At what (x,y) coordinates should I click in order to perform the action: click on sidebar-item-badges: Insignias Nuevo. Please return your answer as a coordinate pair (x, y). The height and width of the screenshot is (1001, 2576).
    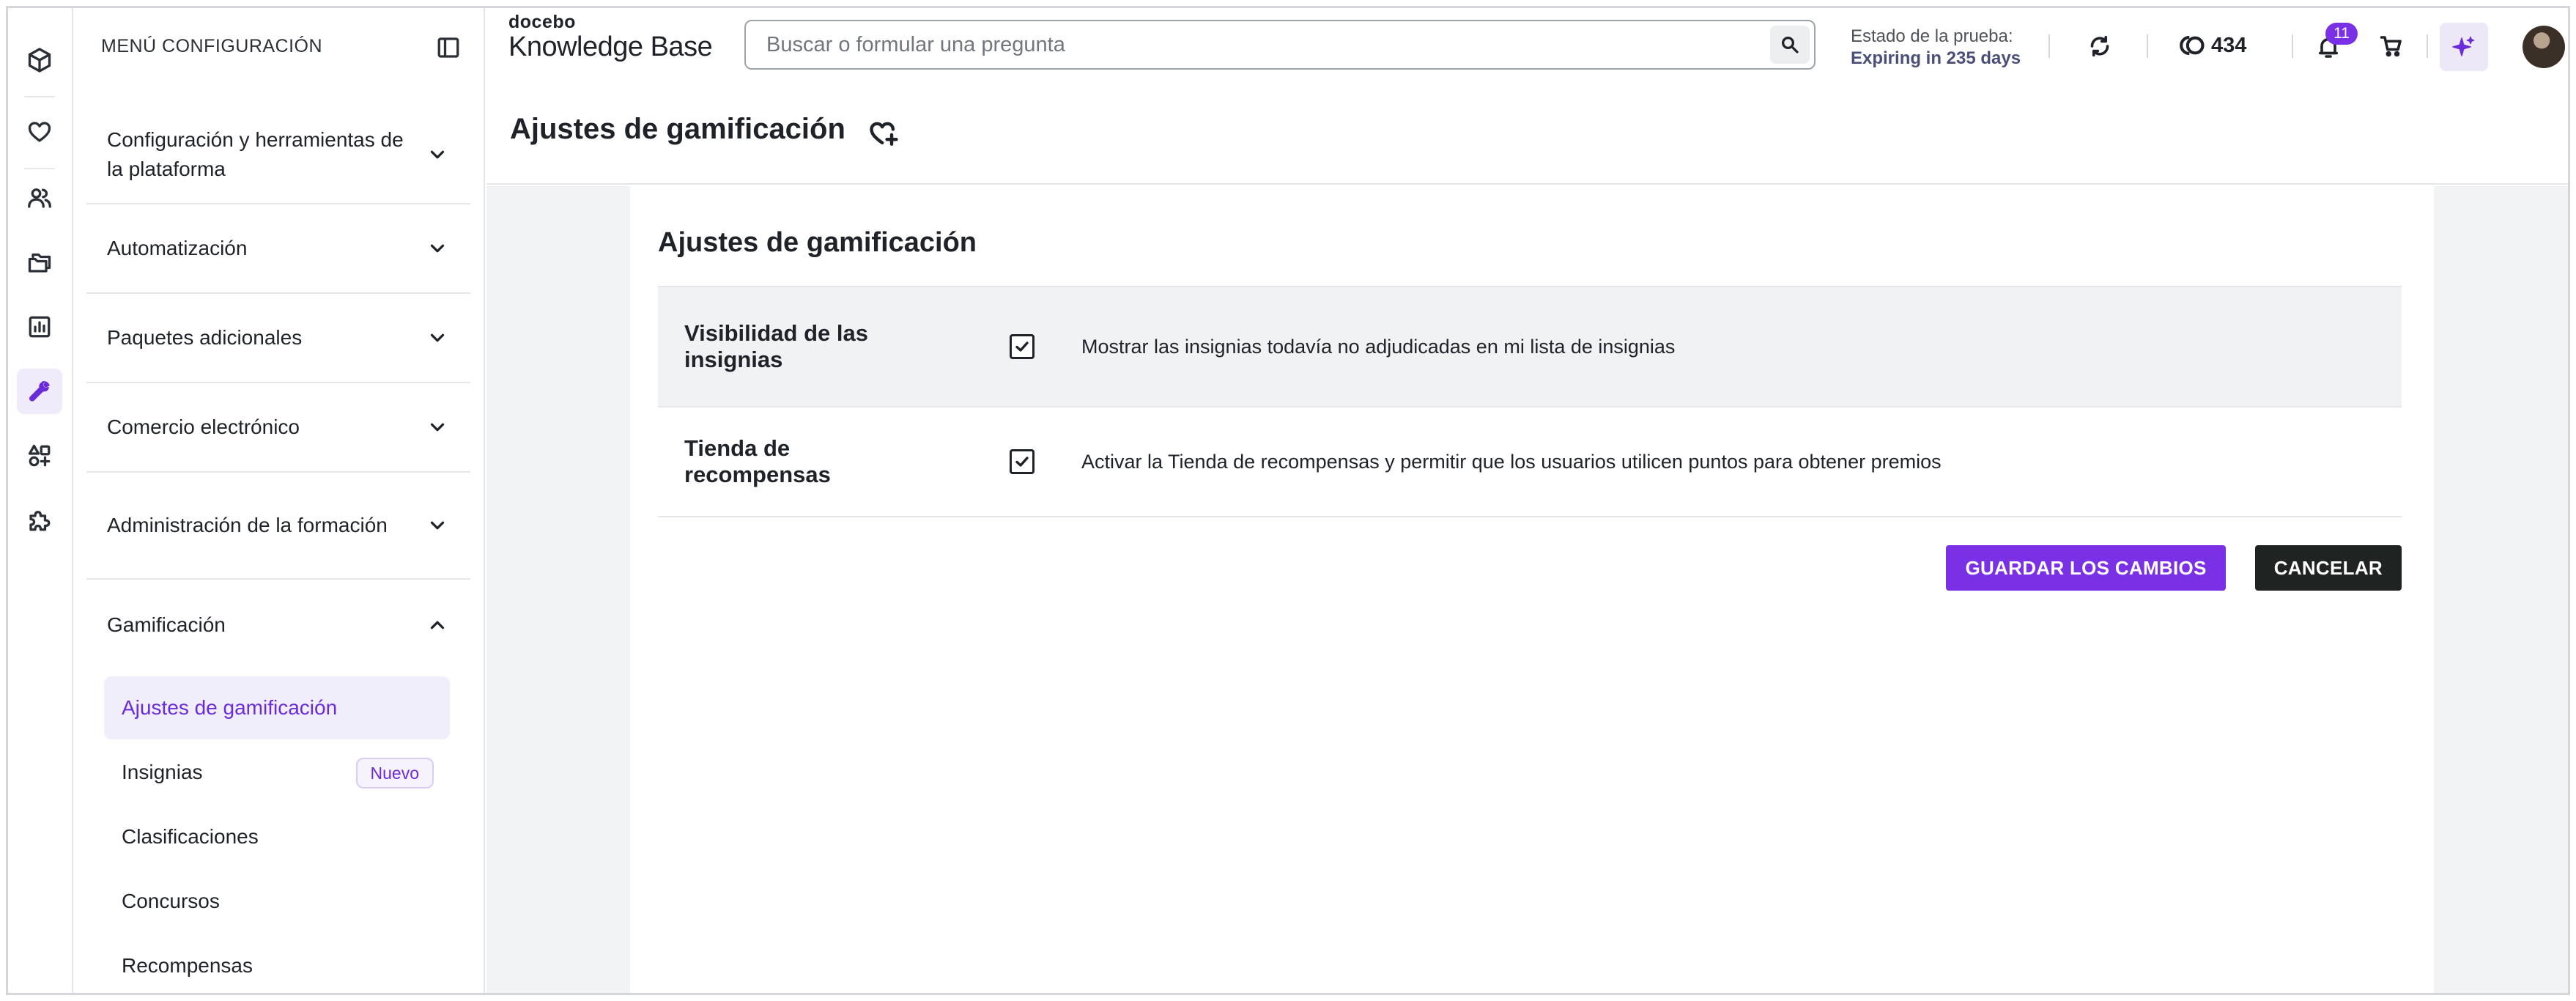
    Looking at the image, I should click on (277, 772).